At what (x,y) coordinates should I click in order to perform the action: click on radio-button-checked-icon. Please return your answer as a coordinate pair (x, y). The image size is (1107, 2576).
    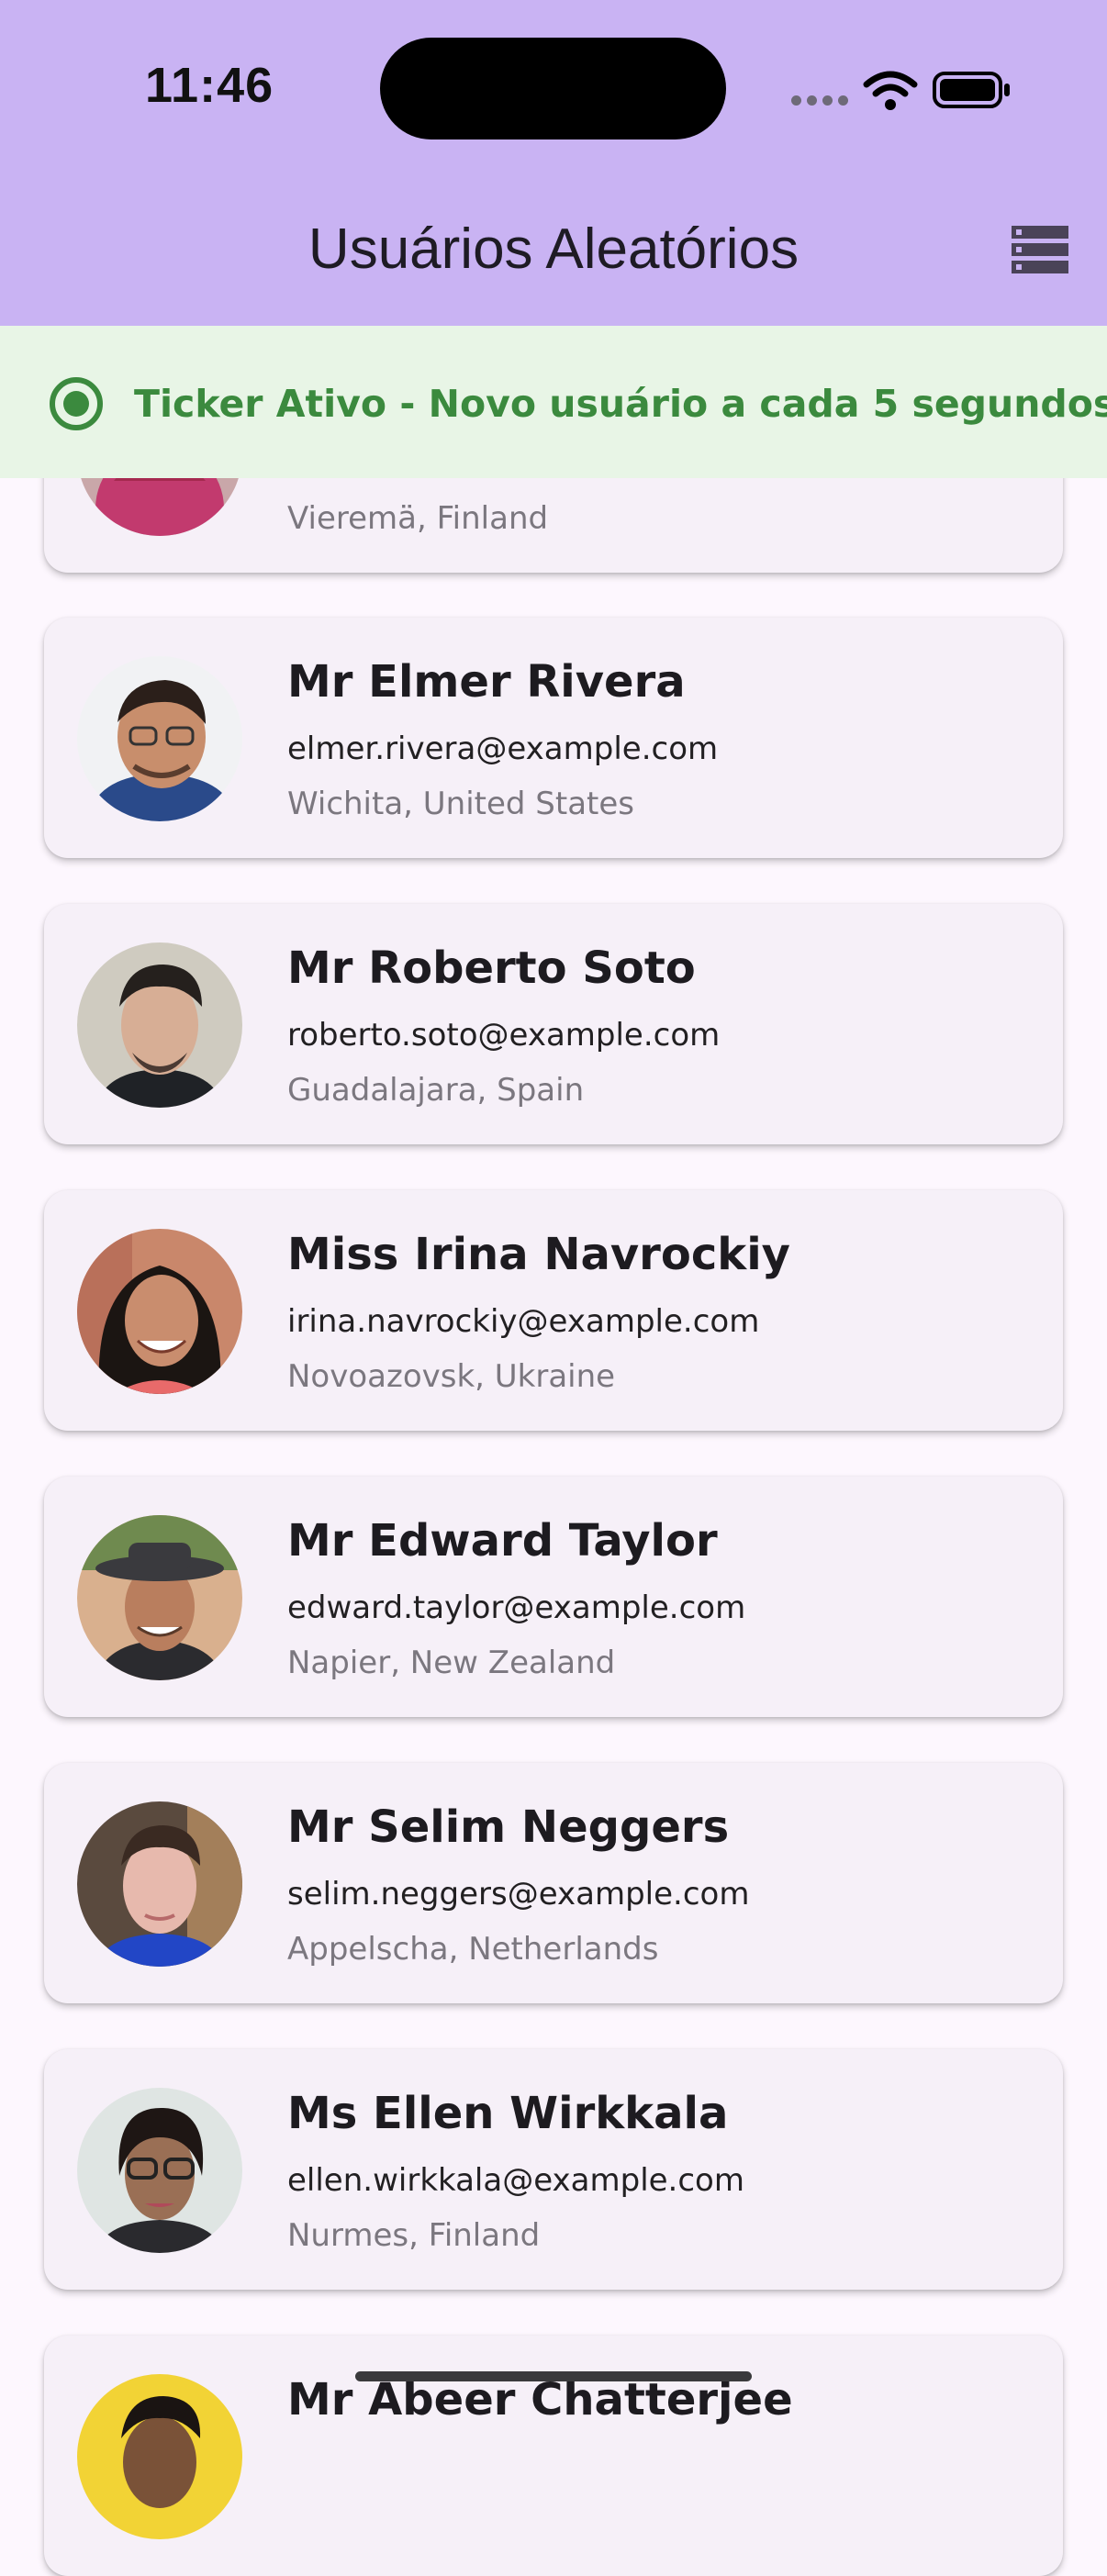
    Looking at the image, I should click on (76, 403).